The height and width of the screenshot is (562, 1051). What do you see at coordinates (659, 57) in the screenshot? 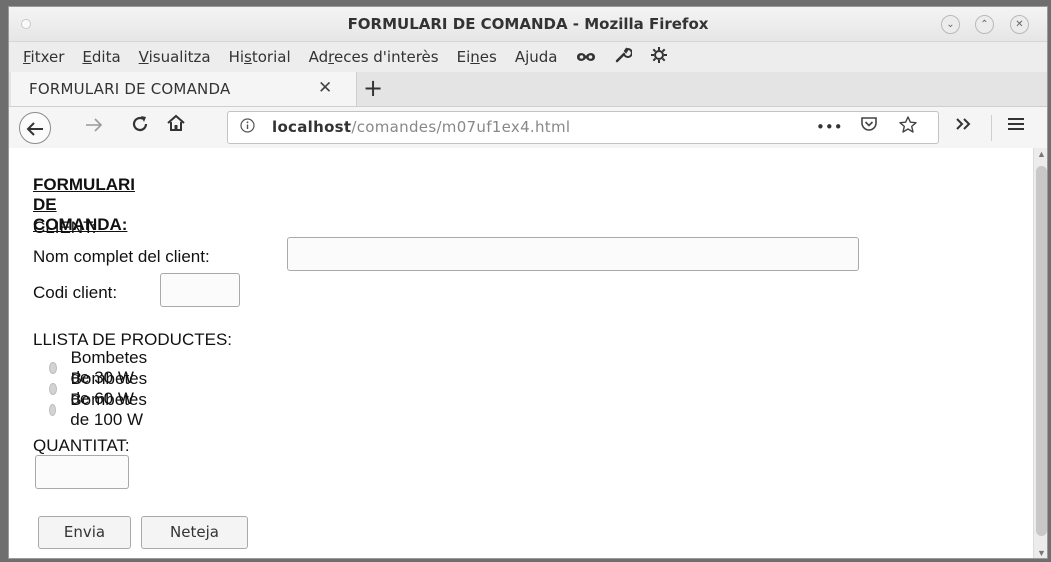
I see `gear-icon` at bounding box center [659, 57].